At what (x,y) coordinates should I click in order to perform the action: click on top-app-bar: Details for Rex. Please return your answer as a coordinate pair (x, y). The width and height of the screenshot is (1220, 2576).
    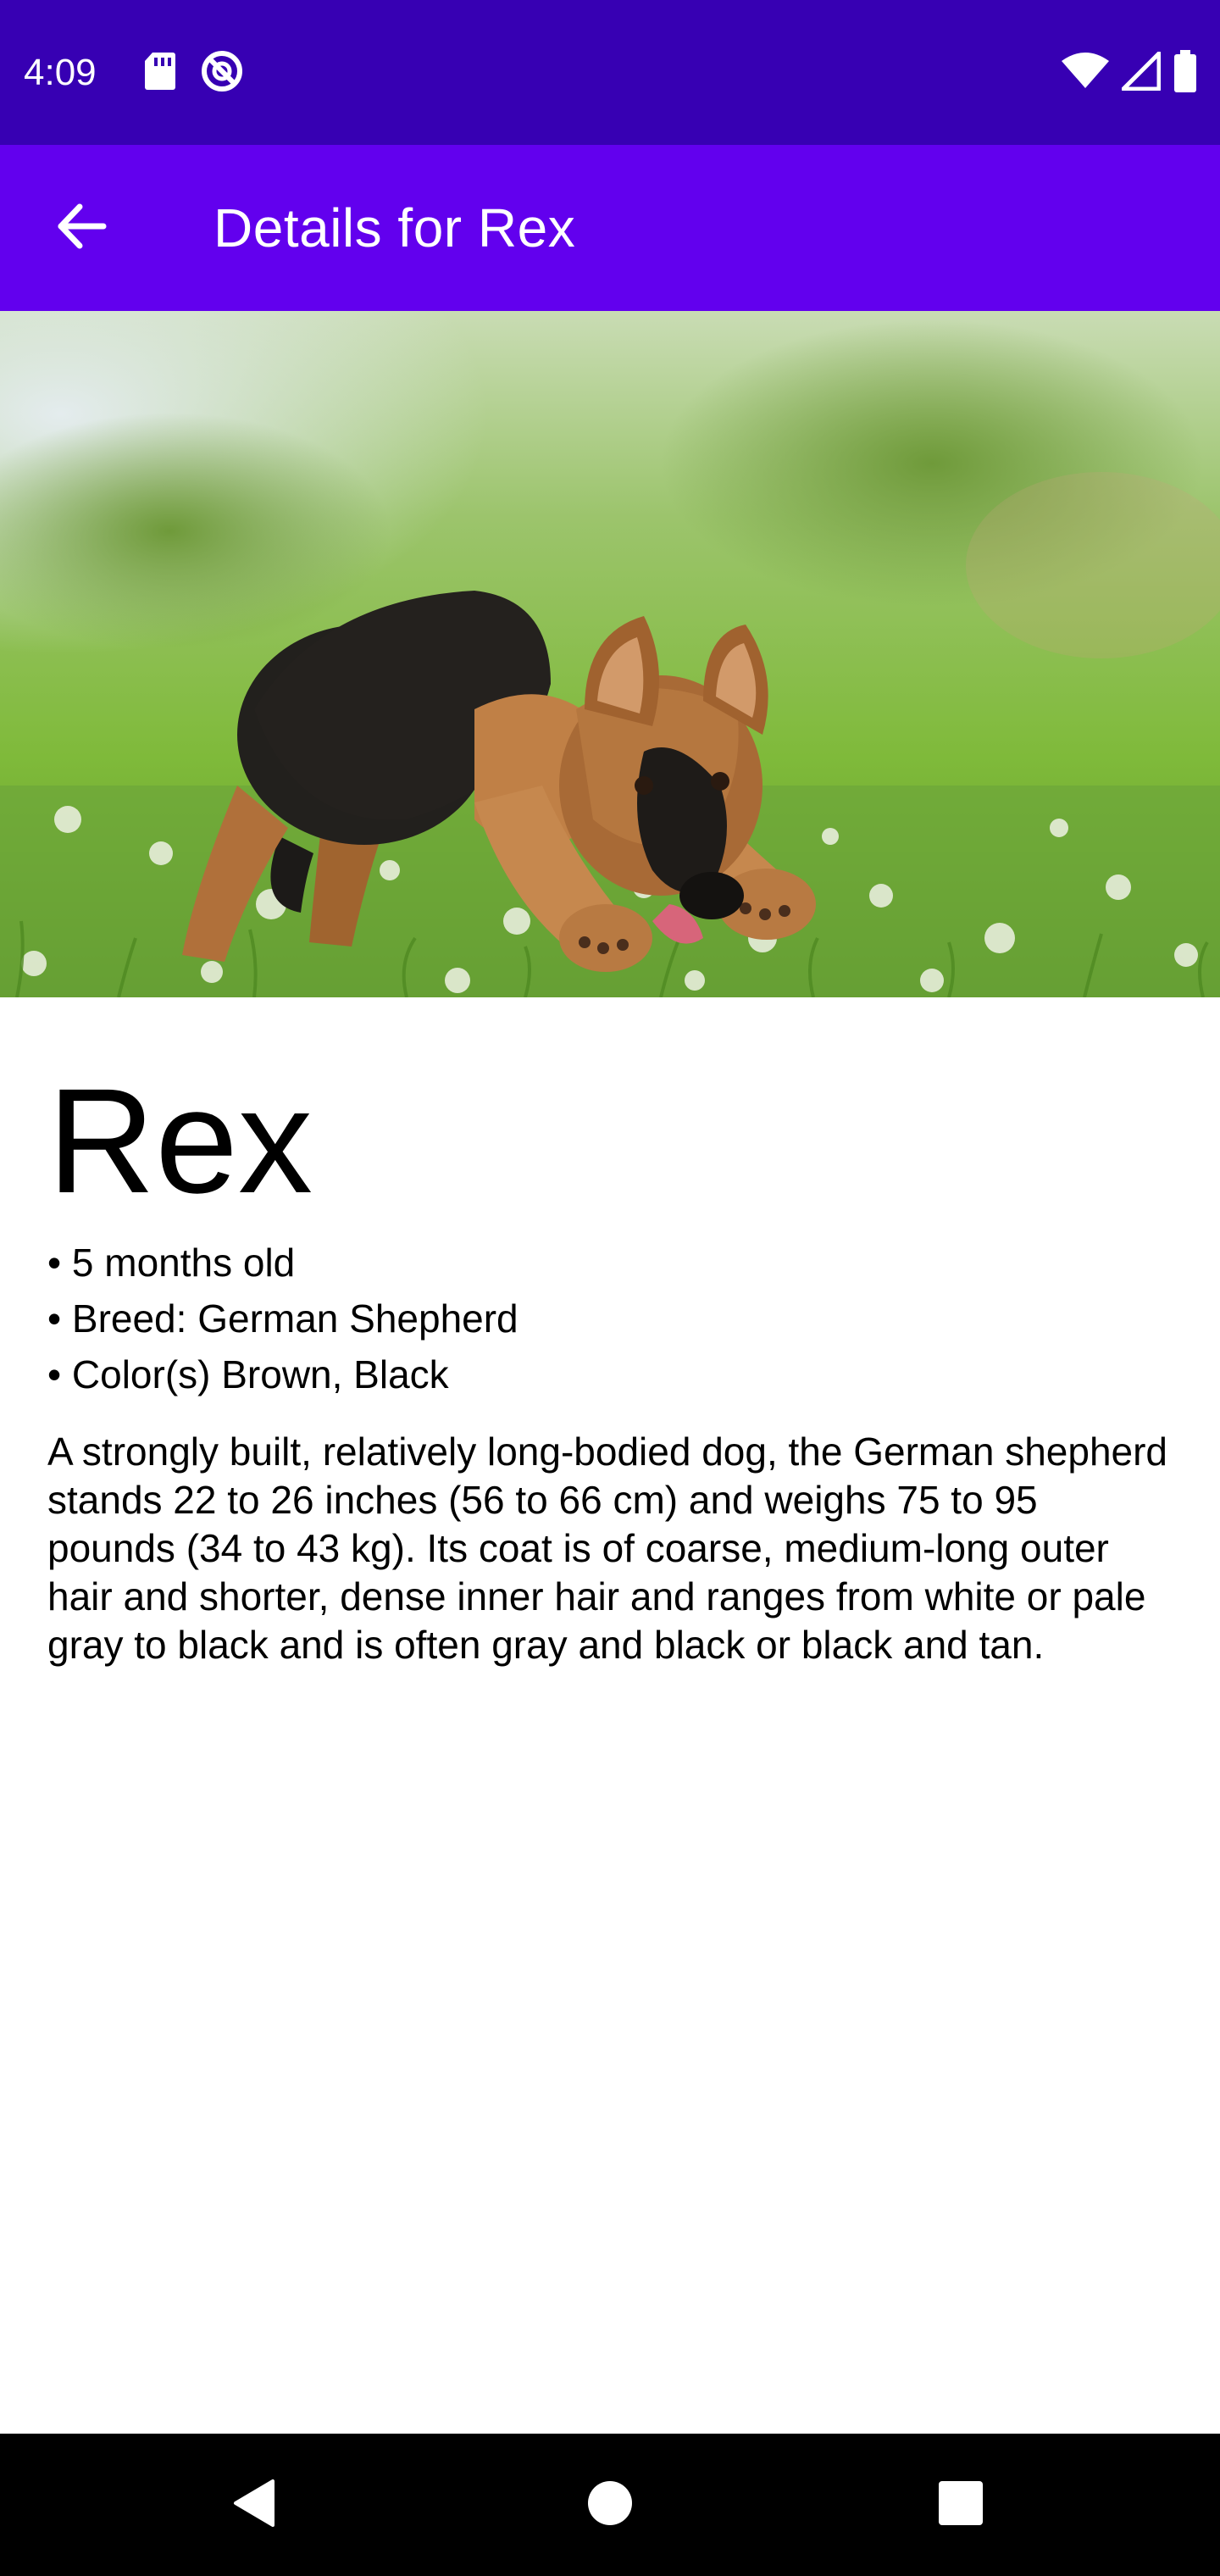
    Looking at the image, I should click on (610, 228).